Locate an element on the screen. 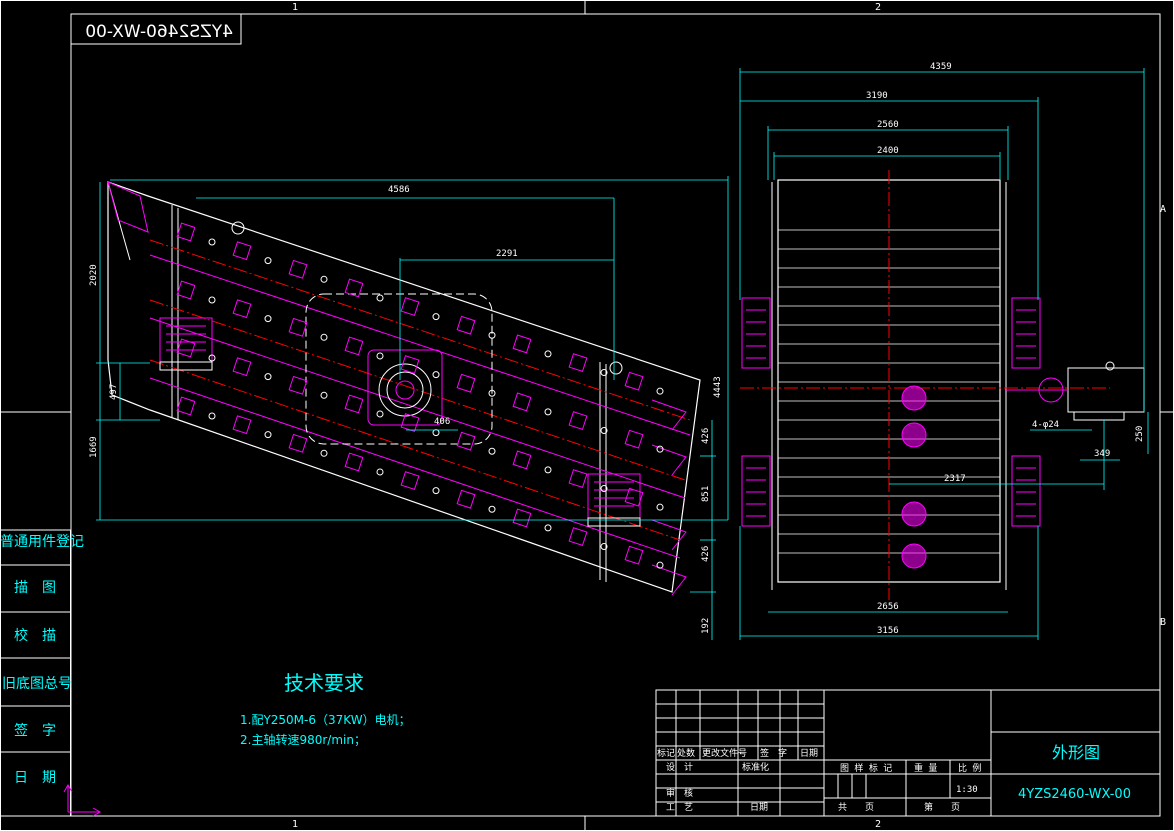 The image size is (1174, 831). dim-4-phi24: 4-φ24 is located at coordinates (1045, 425).